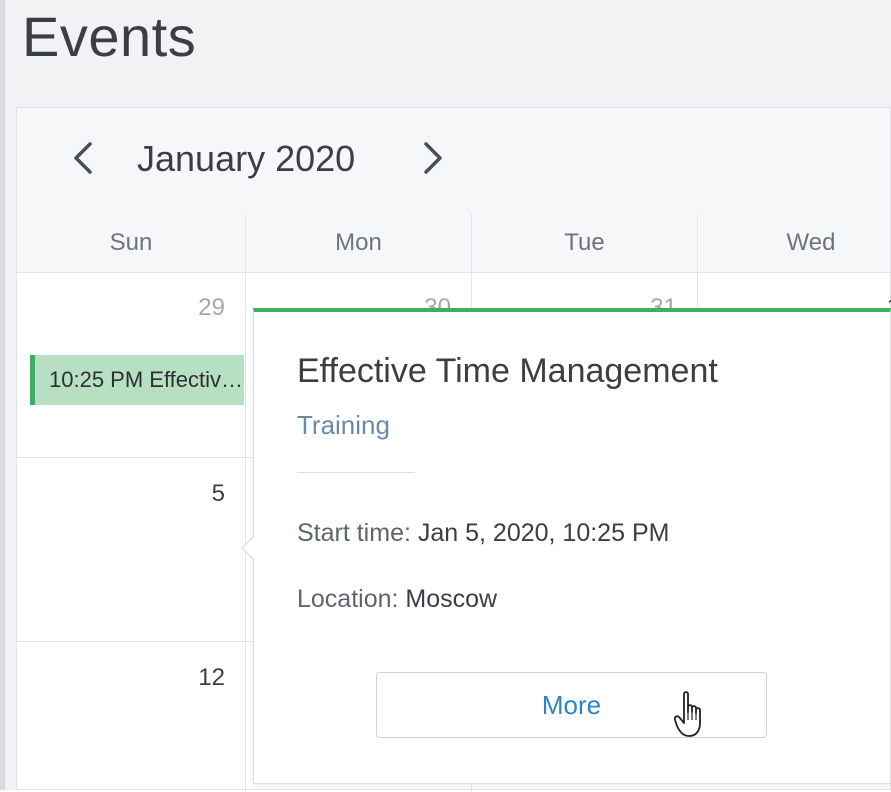 The image size is (891, 792). Describe the element at coordinates (585, 243) in the screenshot. I see `weekday-tue: Tue` at that location.